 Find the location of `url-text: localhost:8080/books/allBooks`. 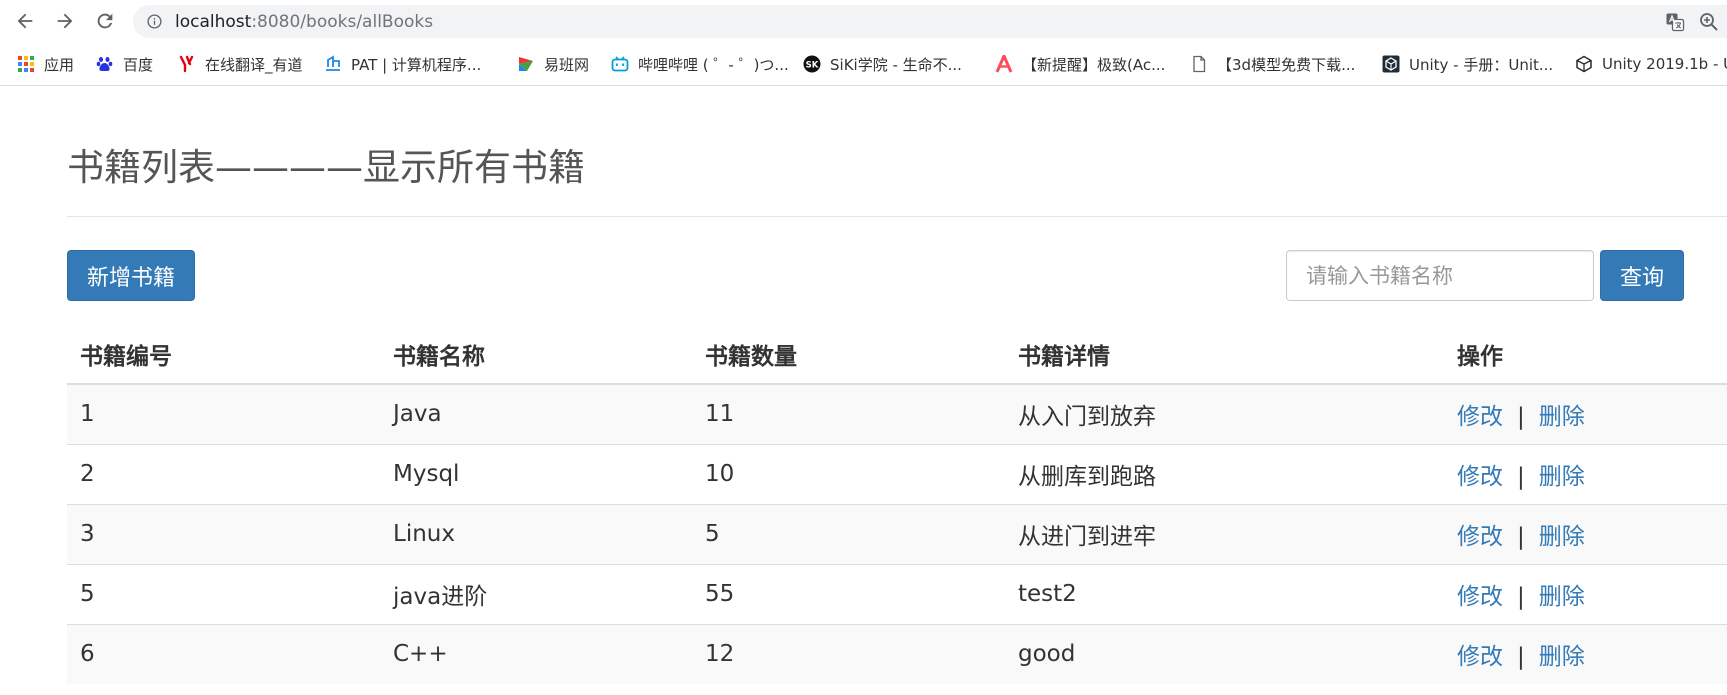

url-text: localhost:8080/books/allBooks is located at coordinates (304, 22).